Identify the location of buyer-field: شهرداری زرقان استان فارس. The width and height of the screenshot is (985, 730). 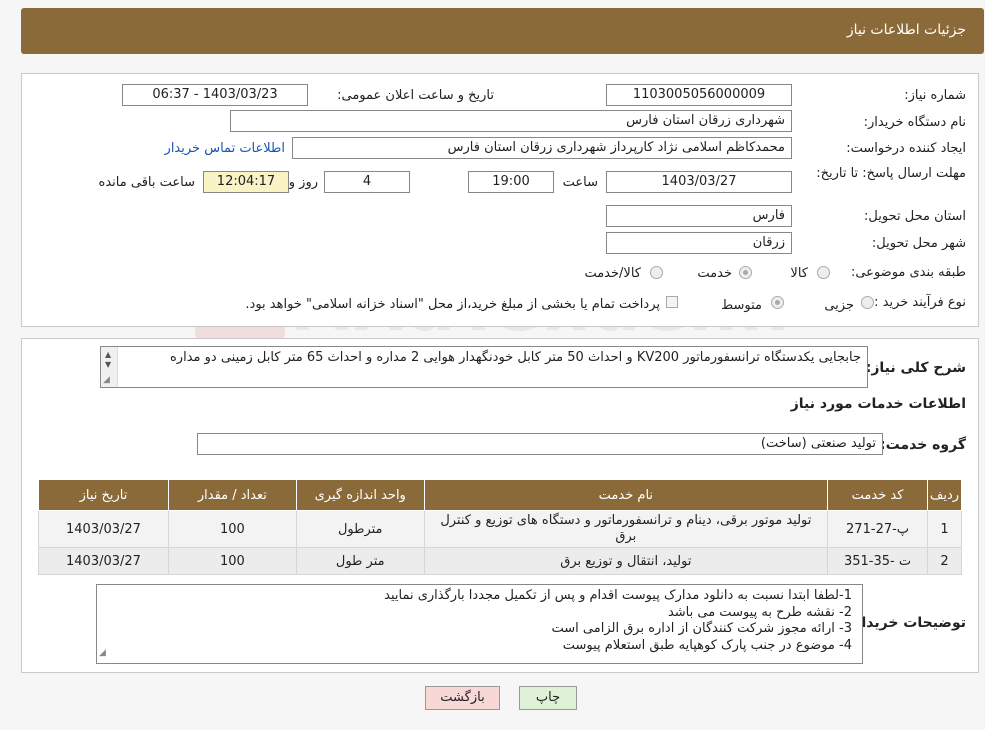
(511, 121).